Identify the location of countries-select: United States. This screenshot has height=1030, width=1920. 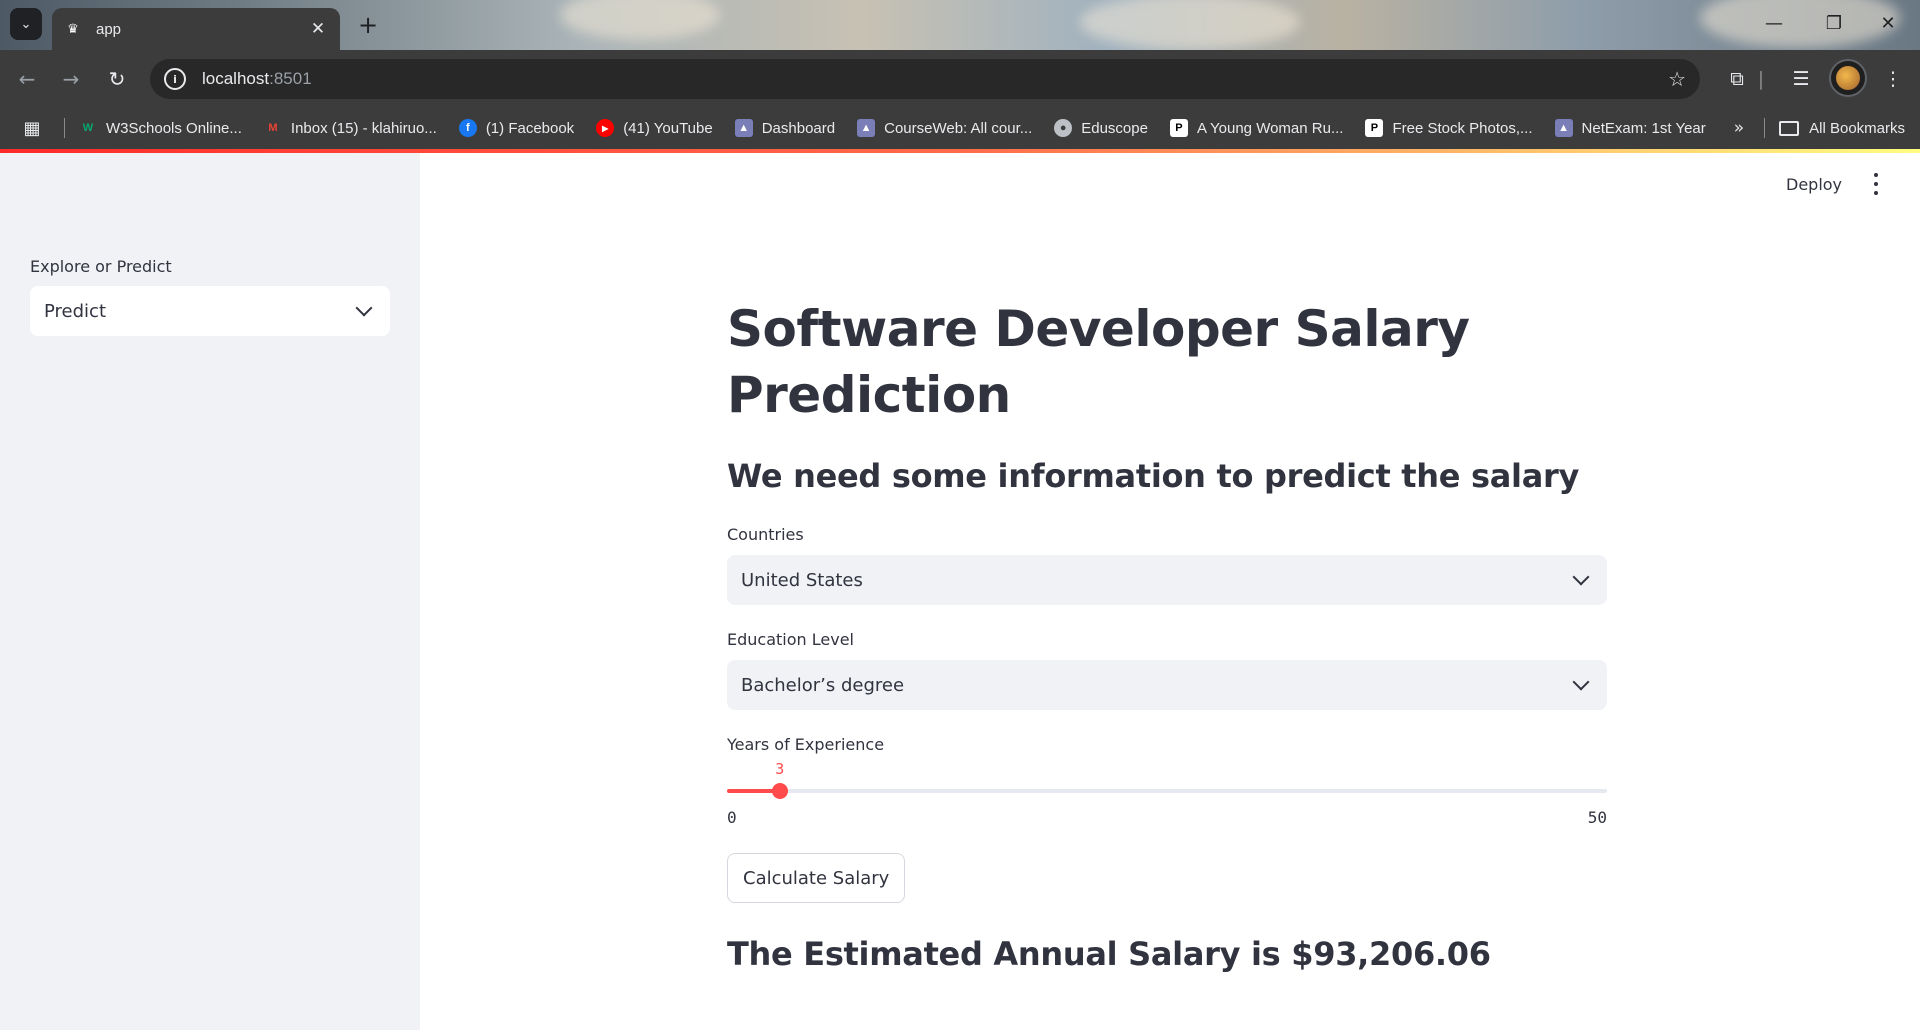
(1167, 580).